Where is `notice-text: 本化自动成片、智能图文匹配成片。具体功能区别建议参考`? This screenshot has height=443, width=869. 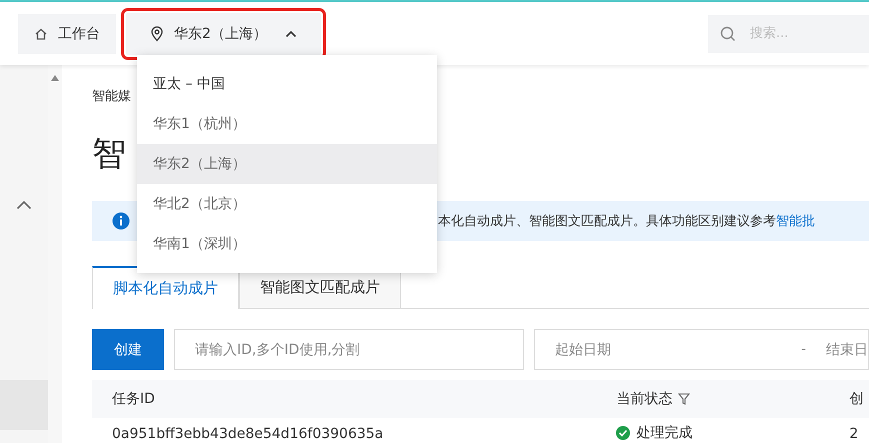 notice-text: 本化自动成片、智能图文匹配成片。具体功能区别建议参考 is located at coordinates (607, 221).